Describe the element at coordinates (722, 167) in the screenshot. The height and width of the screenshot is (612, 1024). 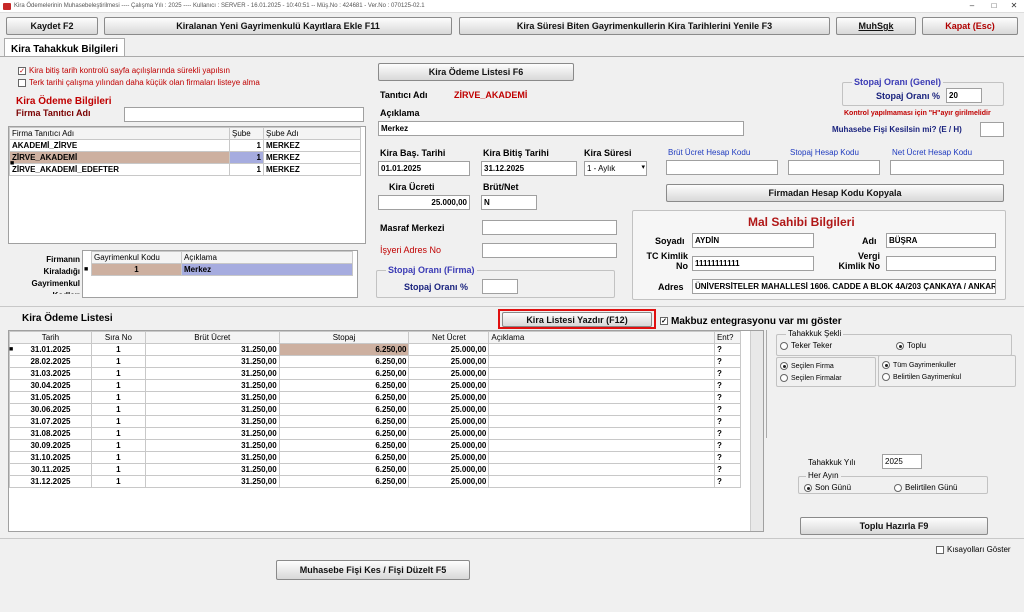
I see `brut-code-input` at that location.